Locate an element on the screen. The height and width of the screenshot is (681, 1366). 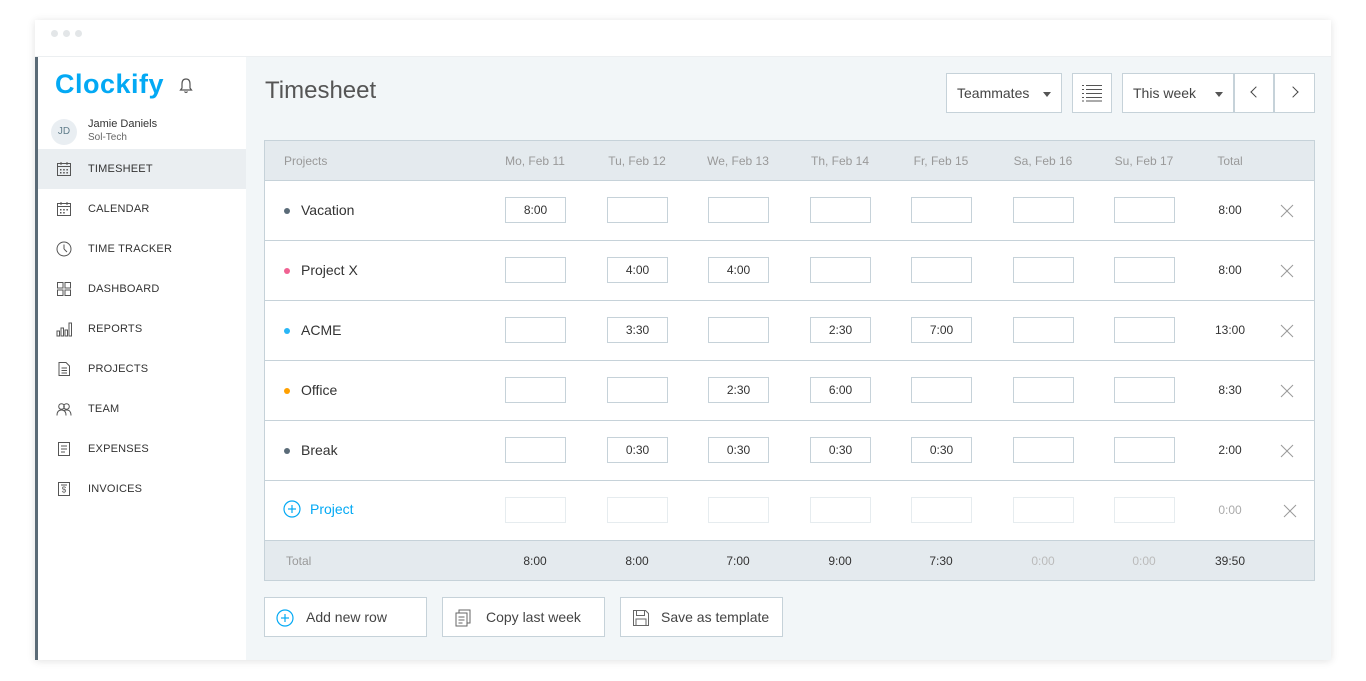
list-icon is located at coordinates (1092, 93).